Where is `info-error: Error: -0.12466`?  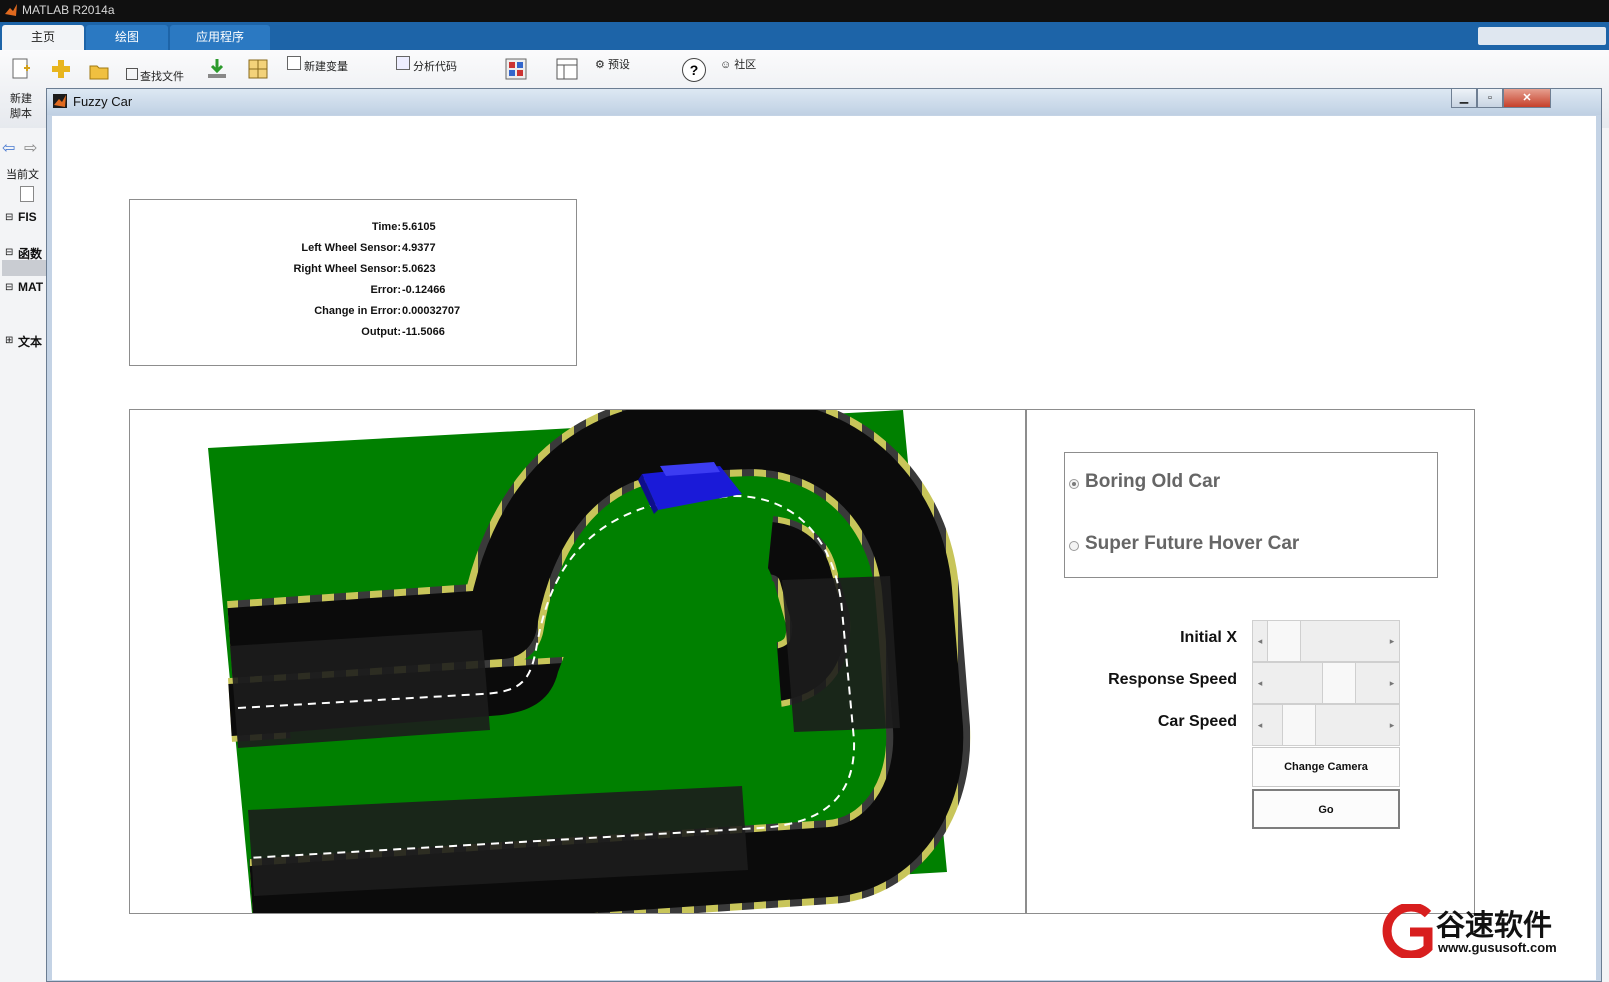
info-error: Error: -0.12466 is located at coordinates (354, 294).